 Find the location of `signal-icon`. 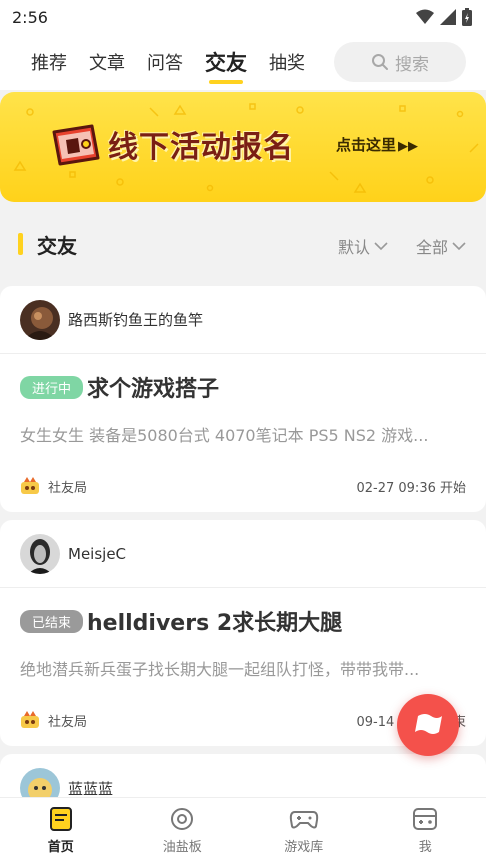

signal-icon is located at coordinates (448, 17).